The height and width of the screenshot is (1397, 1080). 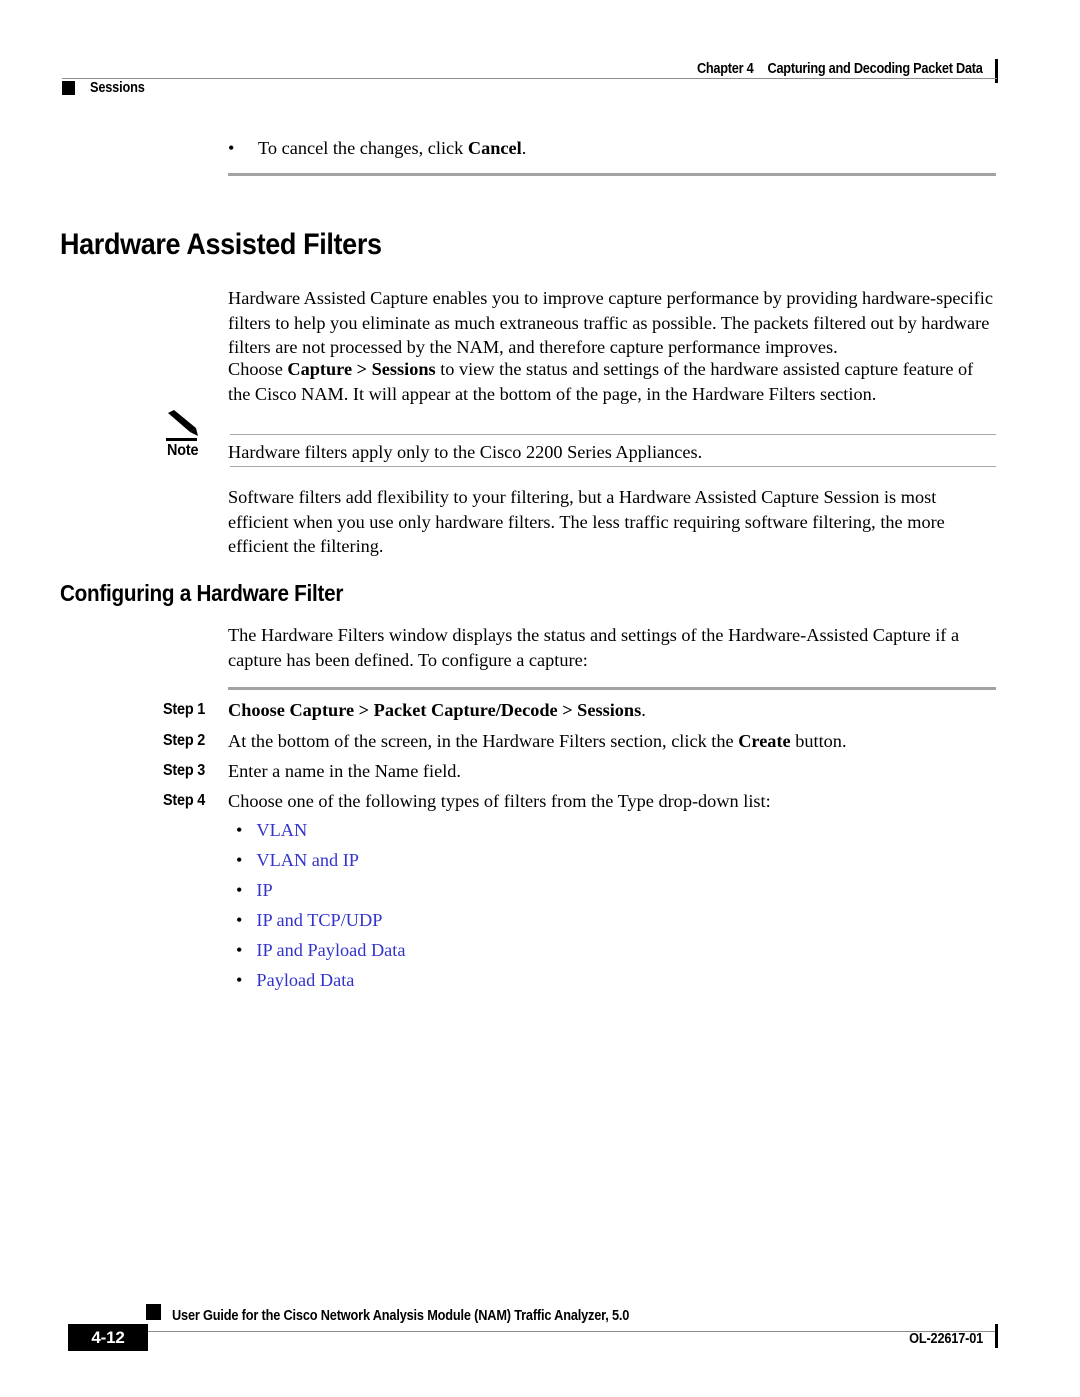 I want to click on step-2-bold-text: Create, so click(x=764, y=741).